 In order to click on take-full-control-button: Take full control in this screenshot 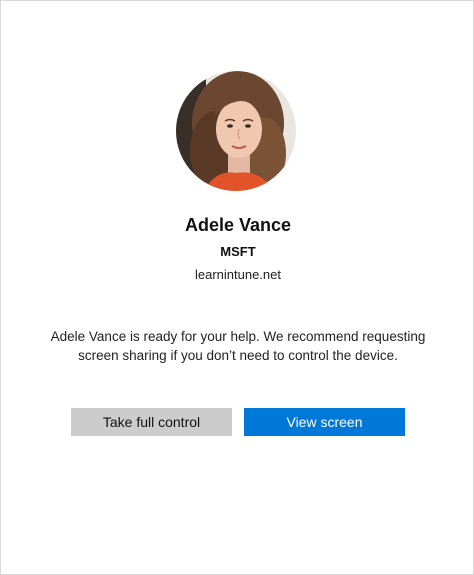, I will do `click(151, 422)`.